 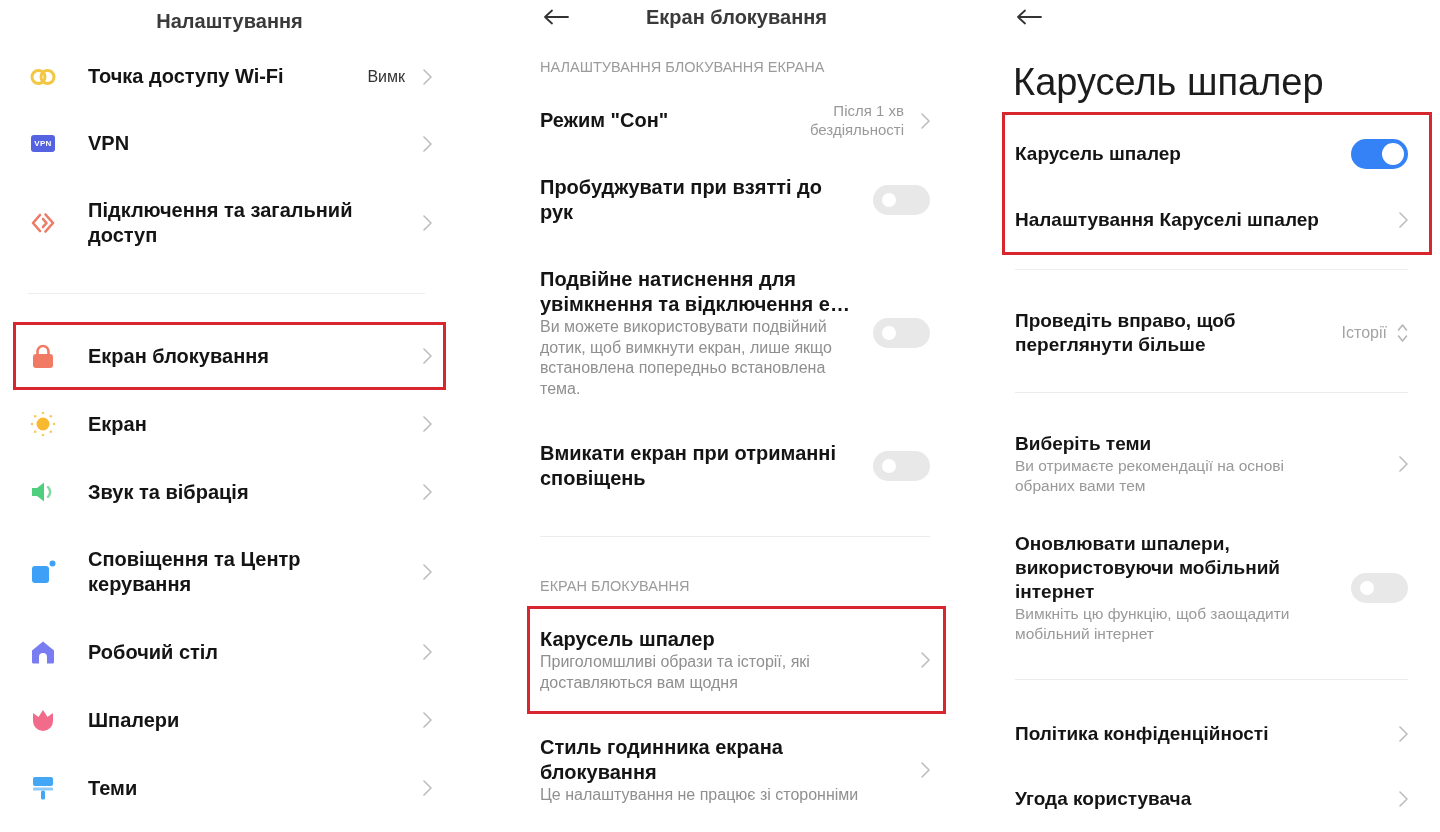 What do you see at coordinates (1150, 476) in the screenshot?
I see `setting-description: Ви отримаєте рекомендації на основі обраних вами тем` at bounding box center [1150, 476].